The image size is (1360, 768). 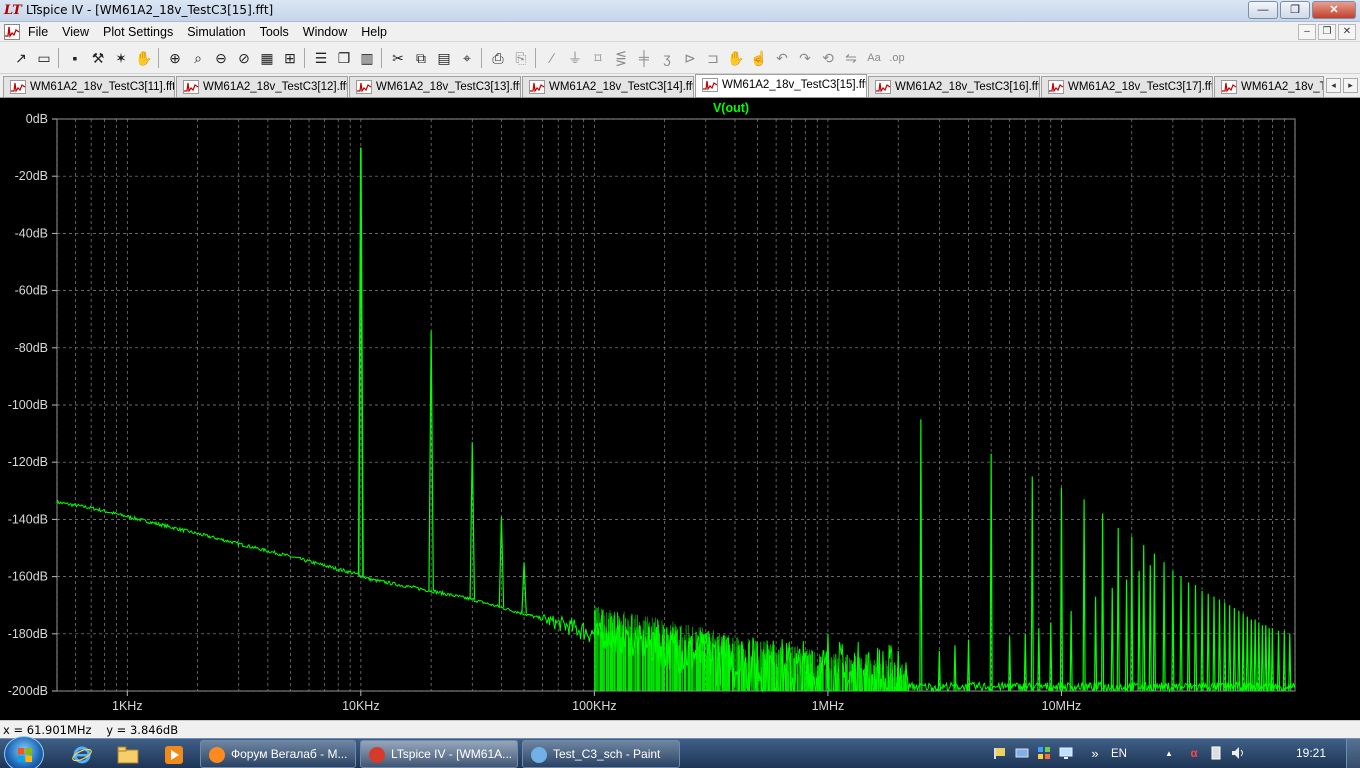 What do you see at coordinates (1000, 754) in the screenshot?
I see `flag-tray-icon` at bounding box center [1000, 754].